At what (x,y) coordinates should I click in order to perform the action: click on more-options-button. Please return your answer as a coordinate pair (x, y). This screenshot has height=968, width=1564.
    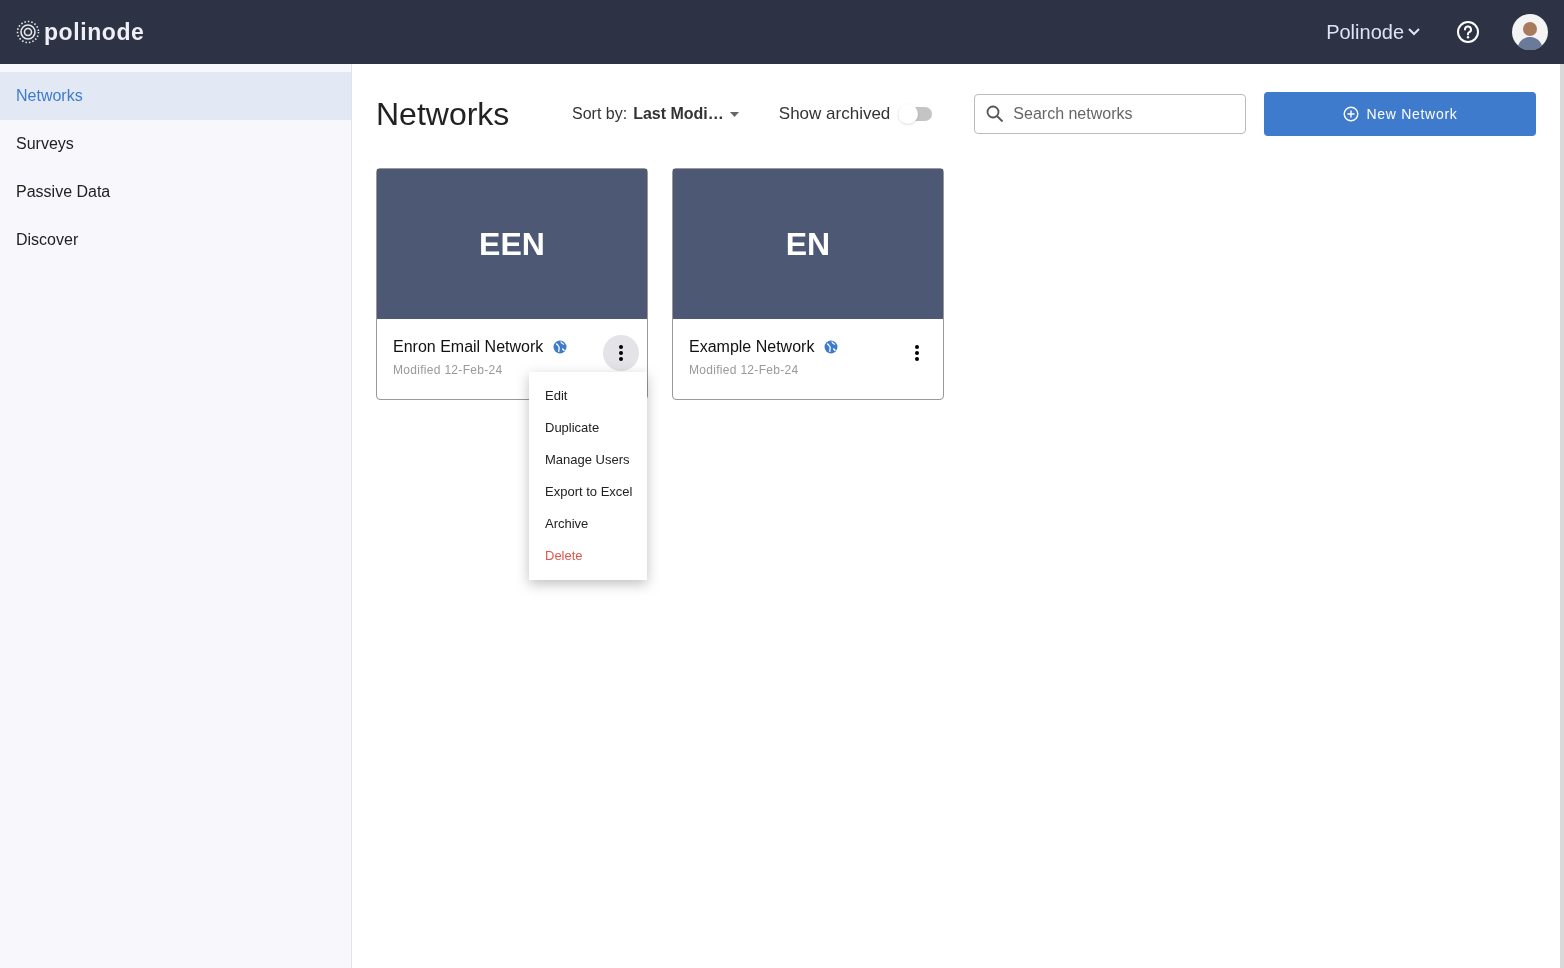
    Looking at the image, I should click on (621, 353).